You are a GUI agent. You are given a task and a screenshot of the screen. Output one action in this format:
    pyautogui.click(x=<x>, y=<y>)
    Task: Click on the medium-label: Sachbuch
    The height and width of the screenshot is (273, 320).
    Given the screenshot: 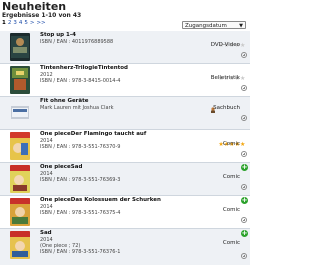 What is the action you would take?
    pyautogui.click(x=226, y=108)
    